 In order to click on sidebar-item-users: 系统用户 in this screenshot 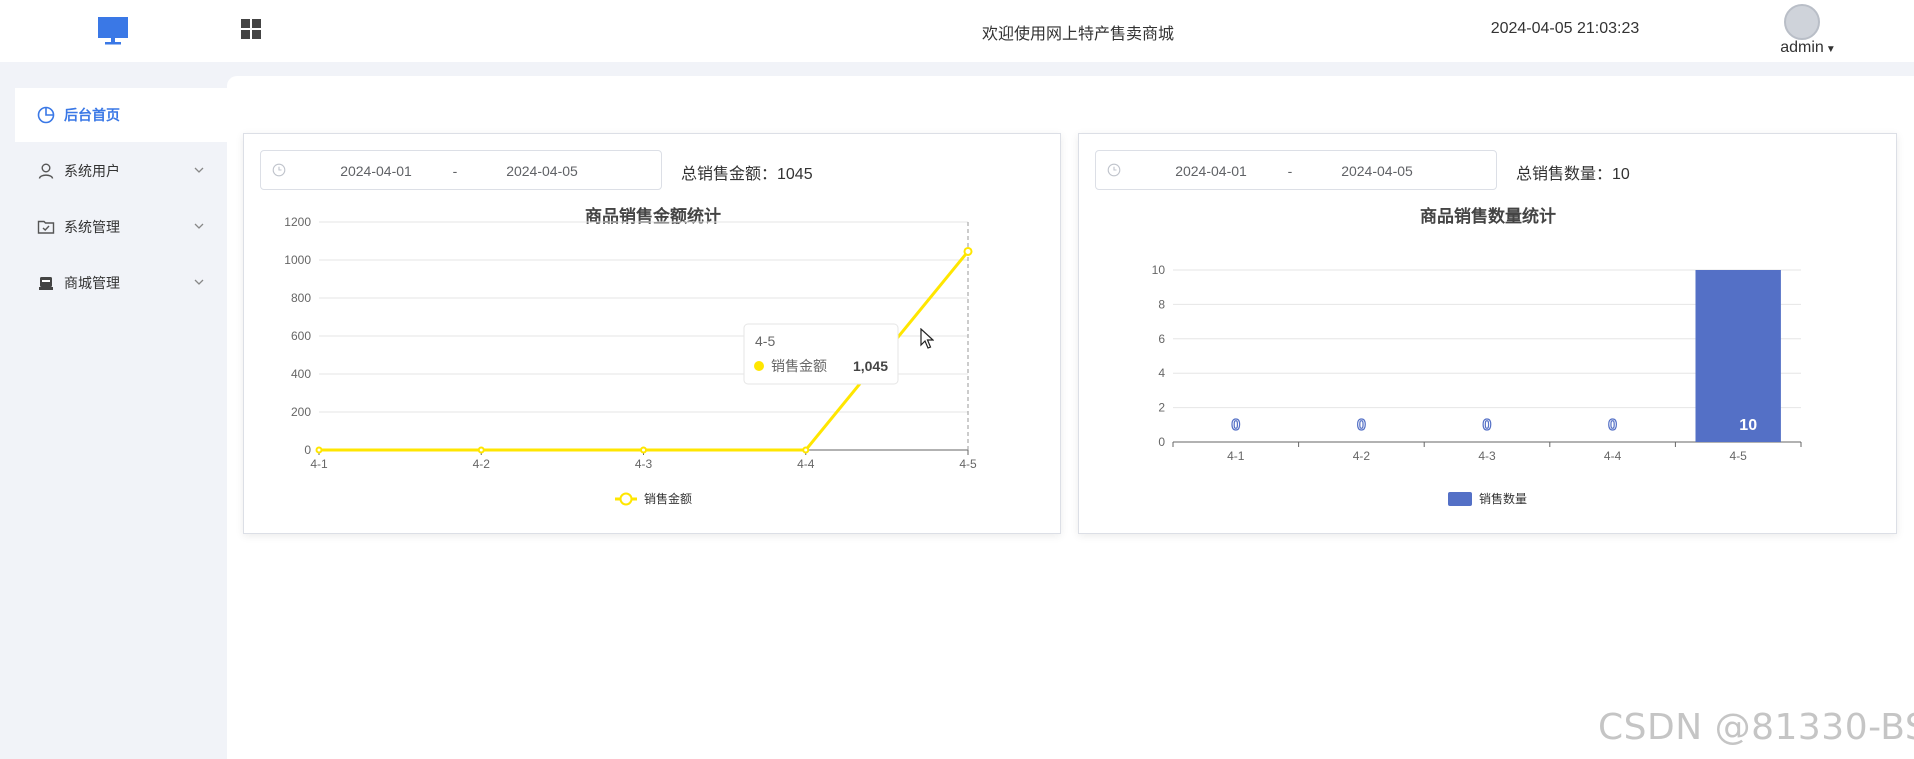, I will do `click(121, 171)`.